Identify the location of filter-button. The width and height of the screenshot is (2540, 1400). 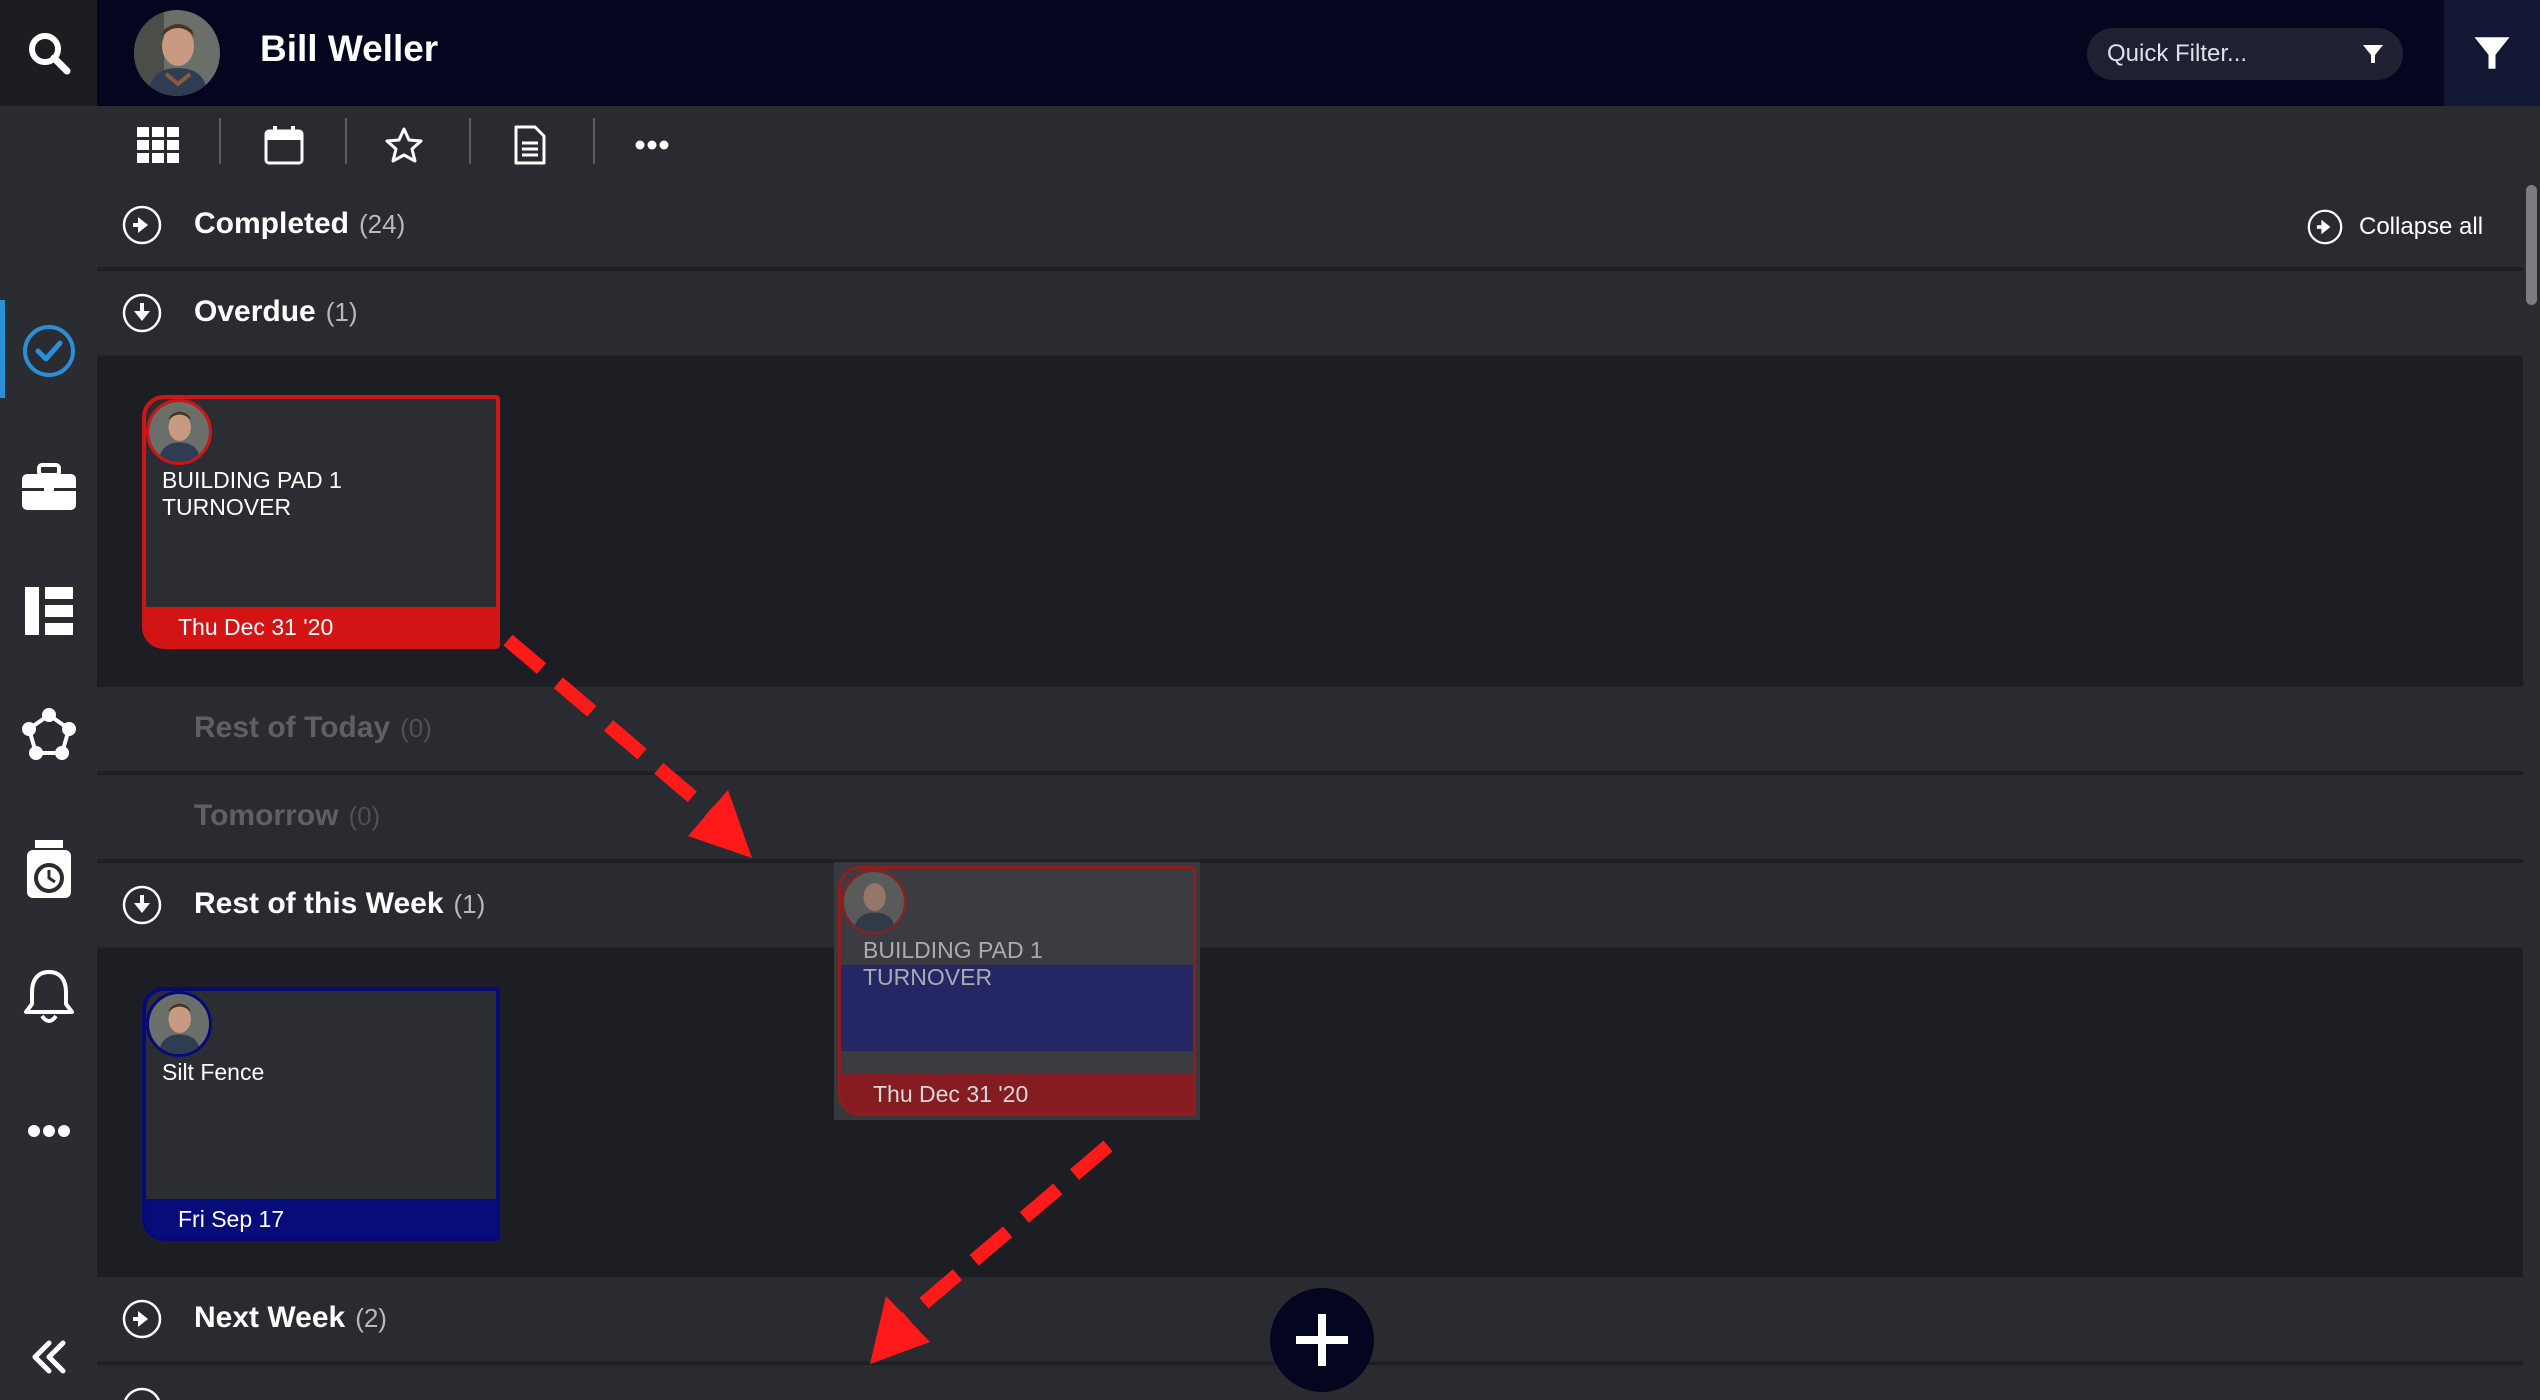
(2492, 53).